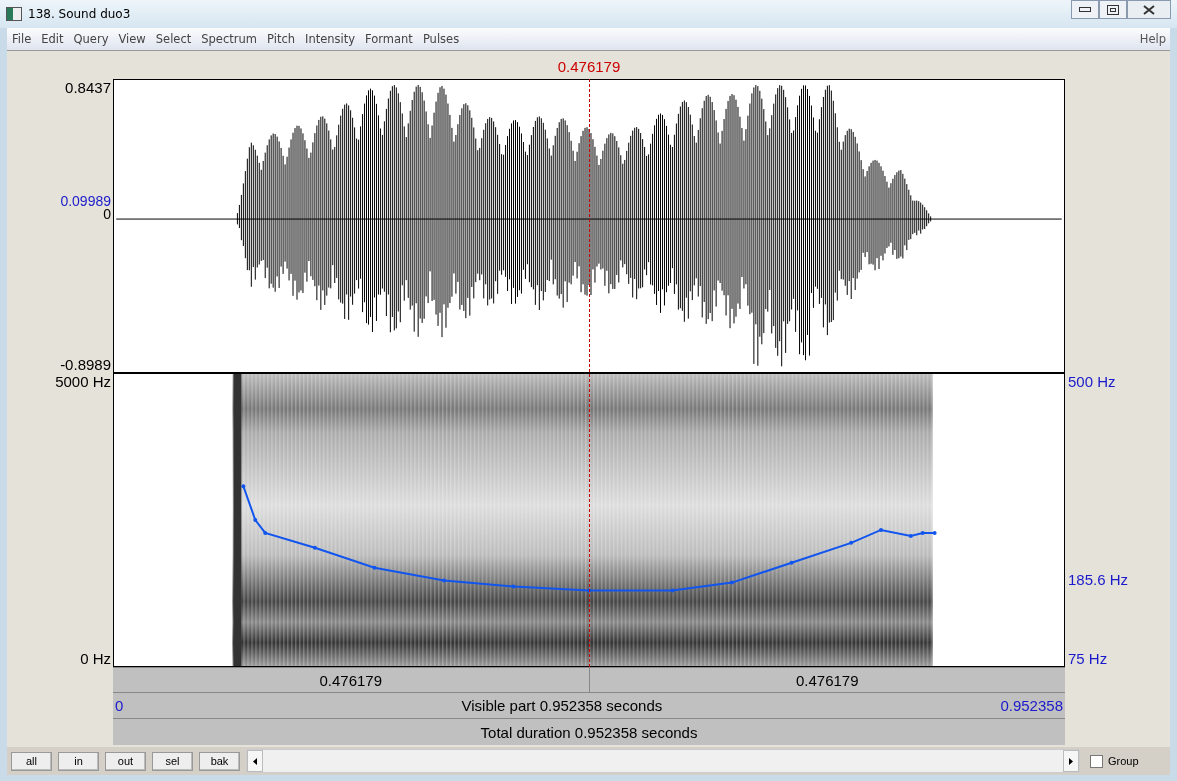 The width and height of the screenshot is (1177, 781). I want to click on left-triangle-icon, so click(255, 761).